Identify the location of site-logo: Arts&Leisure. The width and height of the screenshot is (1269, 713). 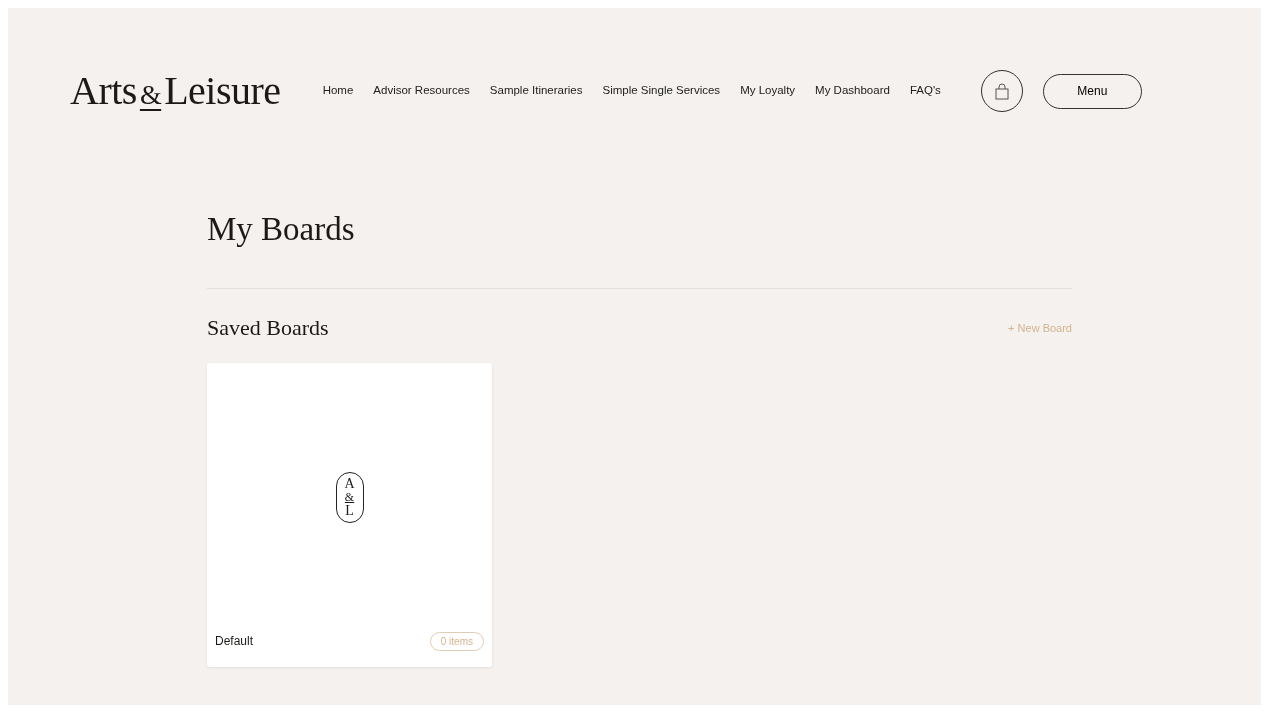
(175, 91).